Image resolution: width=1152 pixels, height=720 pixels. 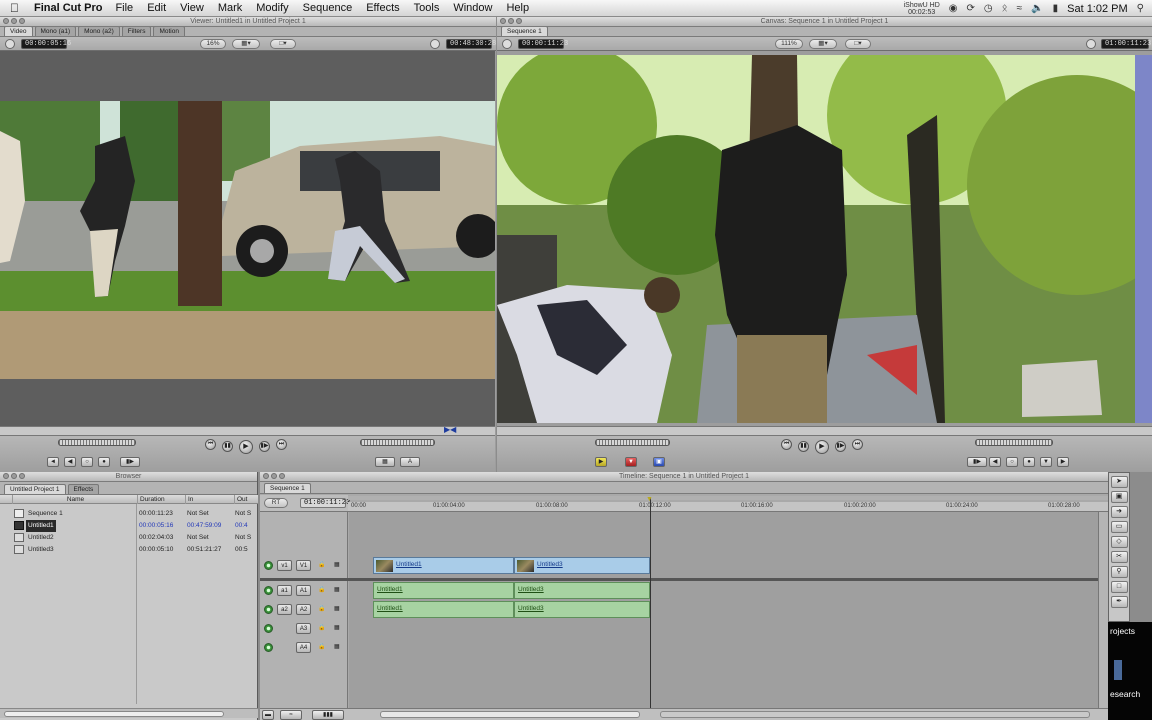 What do you see at coordinates (284, 590) in the screenshot?
I see `source-patch-a1: a1` at bounding box center [284, 590].